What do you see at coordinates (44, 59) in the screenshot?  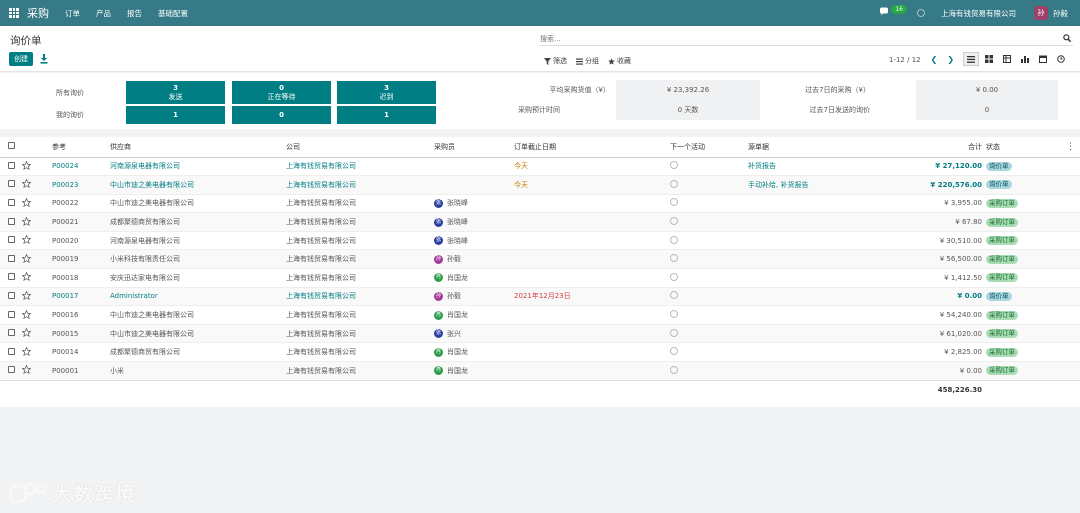 I see `download-icon` at bounding box center [44, 59].